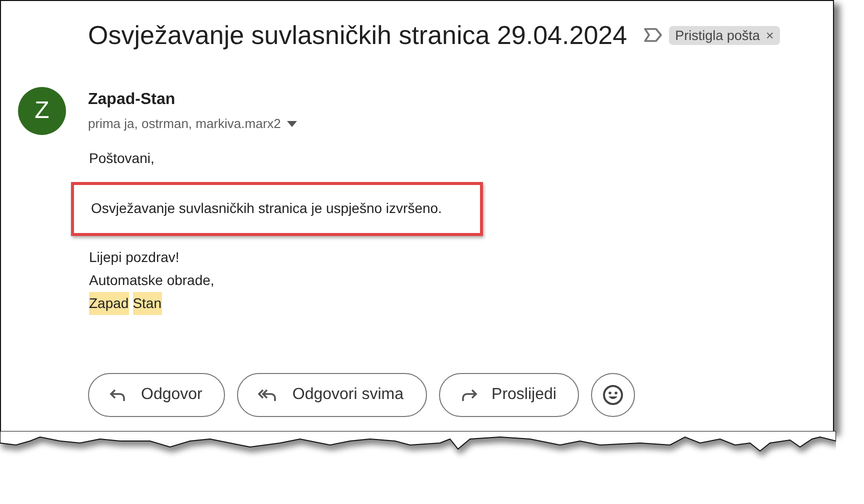 The height and width of the screenshot is (504, 864). I want to click on body-text: Osvježavanje suvlasničkih stranica je uspješno izvršeno., so click(267, 208).